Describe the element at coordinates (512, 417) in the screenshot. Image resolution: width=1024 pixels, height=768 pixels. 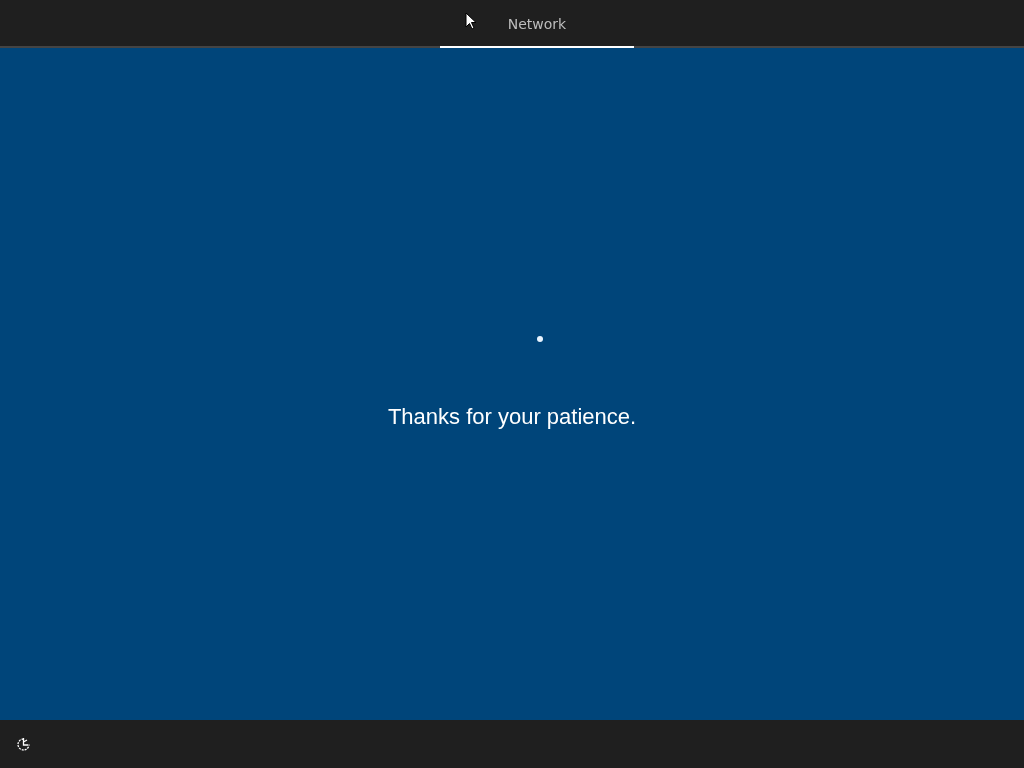
I see `patience-message: Thanks for your patience.` at that location.